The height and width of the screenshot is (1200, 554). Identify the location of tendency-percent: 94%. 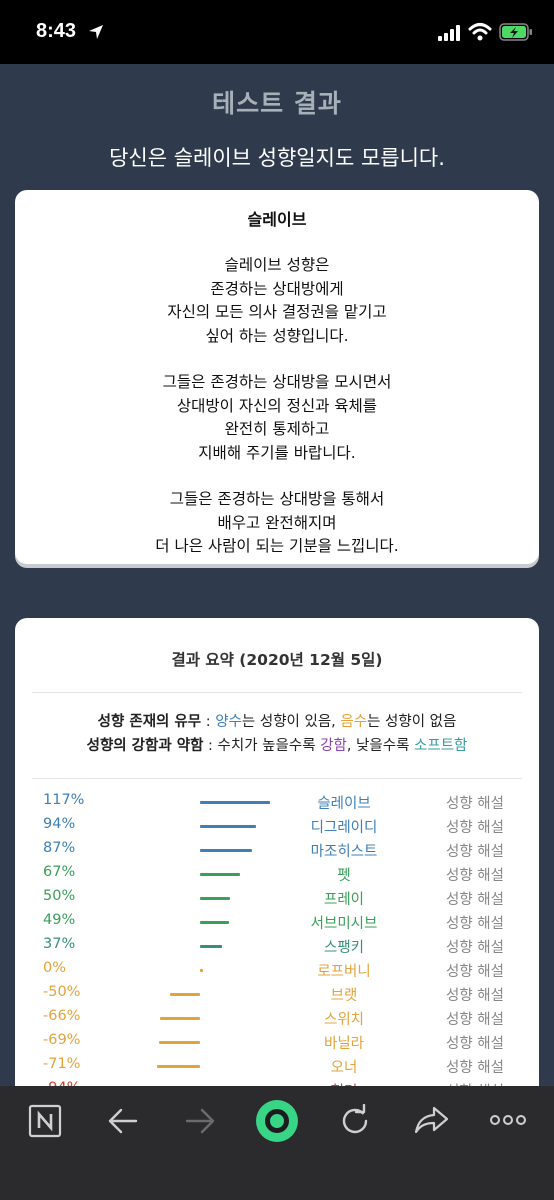
(59, 824).